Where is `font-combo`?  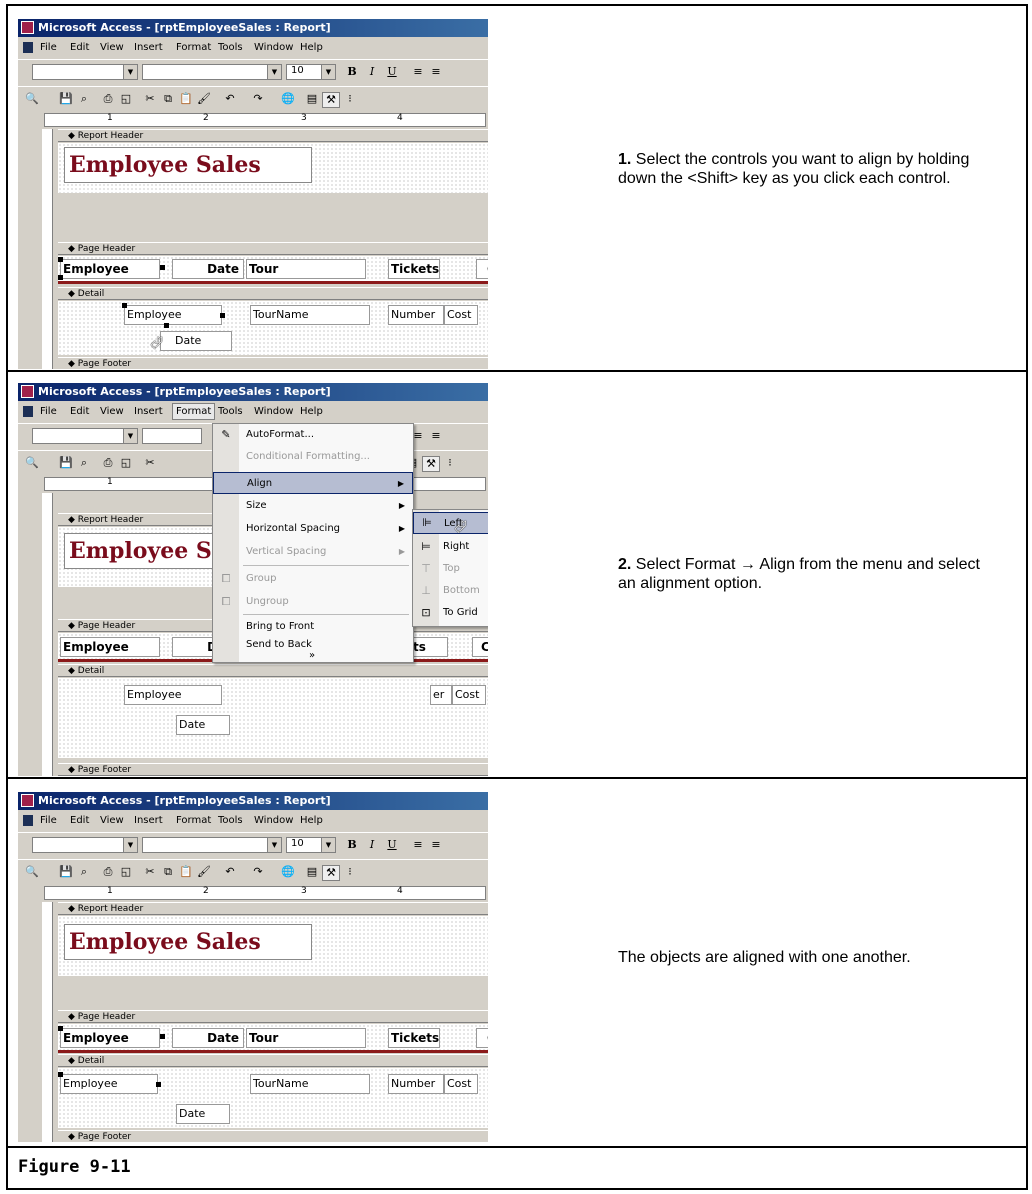 font-combo is located at coordinates (172, 436).